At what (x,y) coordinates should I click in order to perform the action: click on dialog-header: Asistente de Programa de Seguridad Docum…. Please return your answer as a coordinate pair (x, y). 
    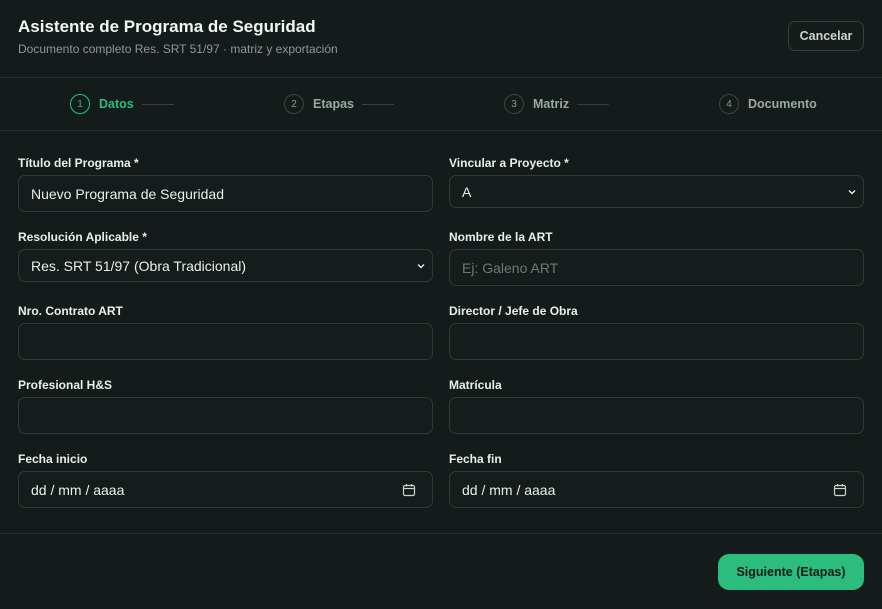
    Looking at the image, I should click on (441, 39).